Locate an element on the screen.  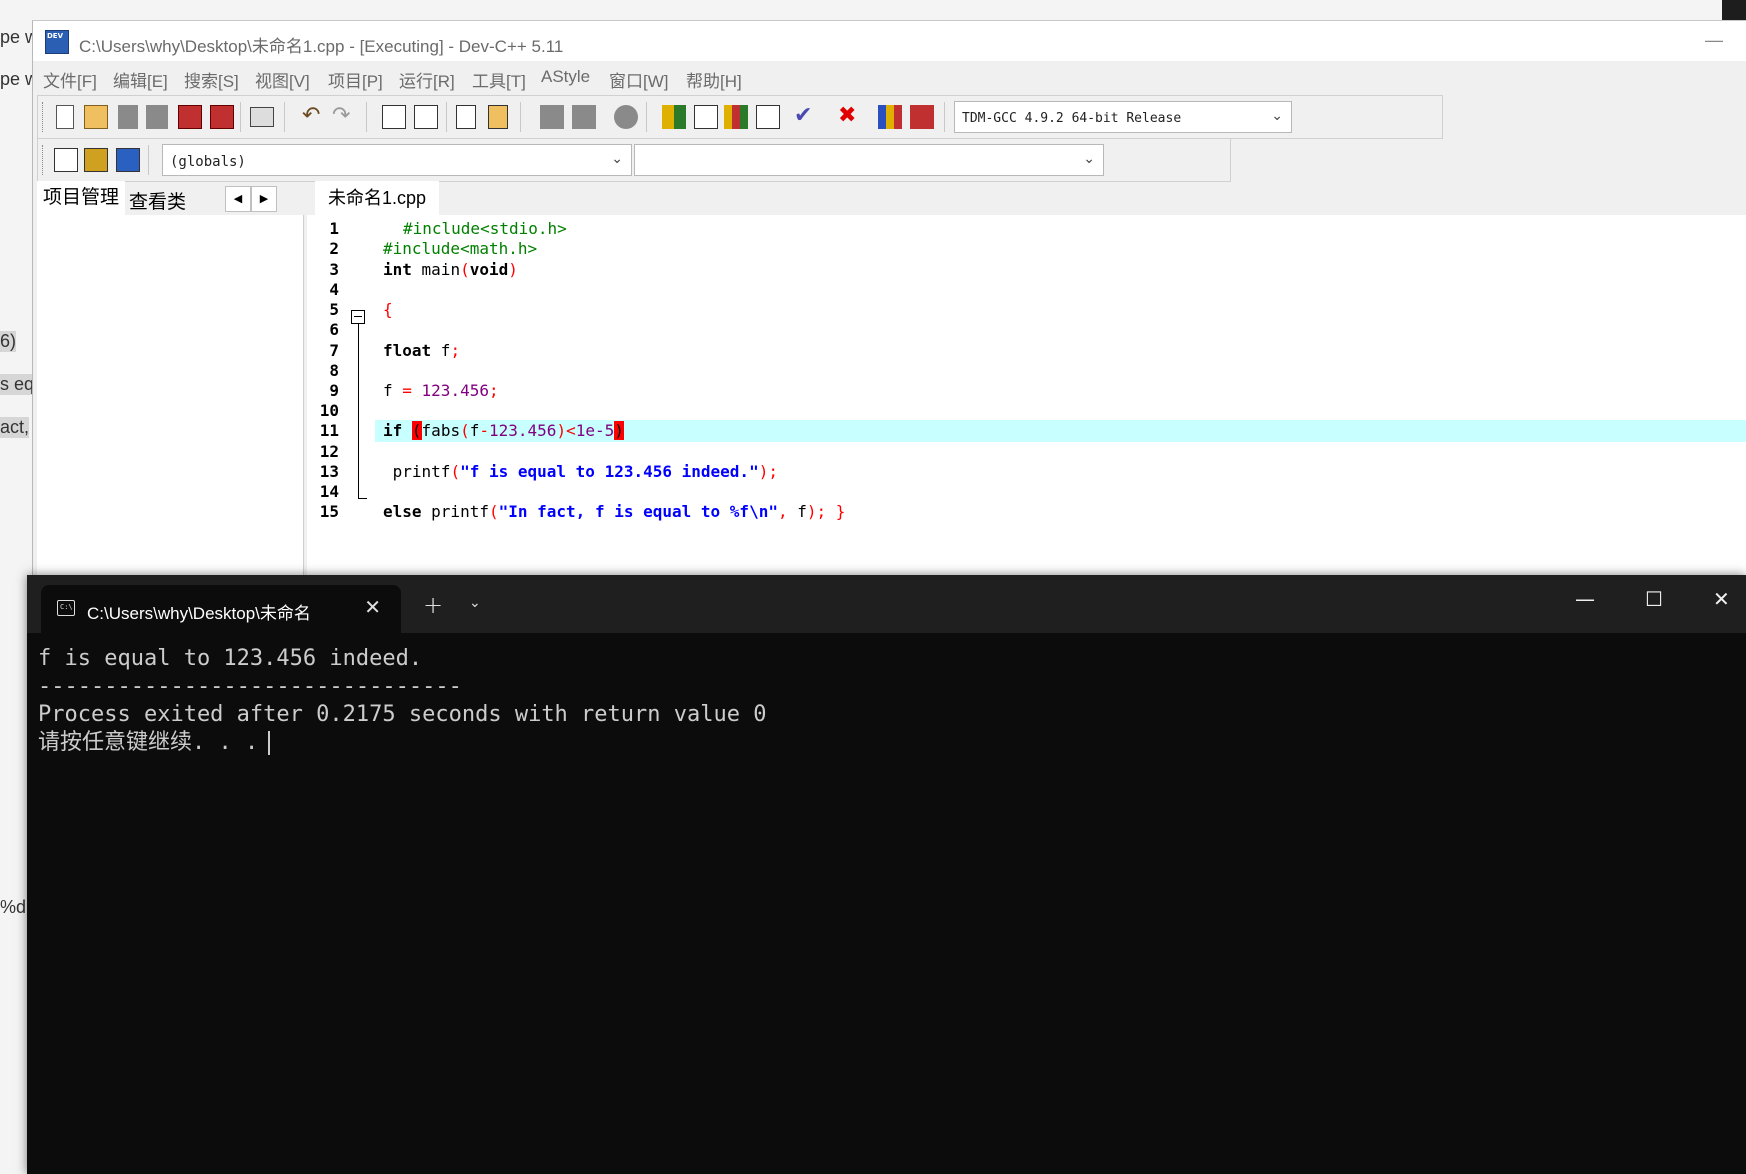
goto-line-icon is located at coordinates (626, 117).